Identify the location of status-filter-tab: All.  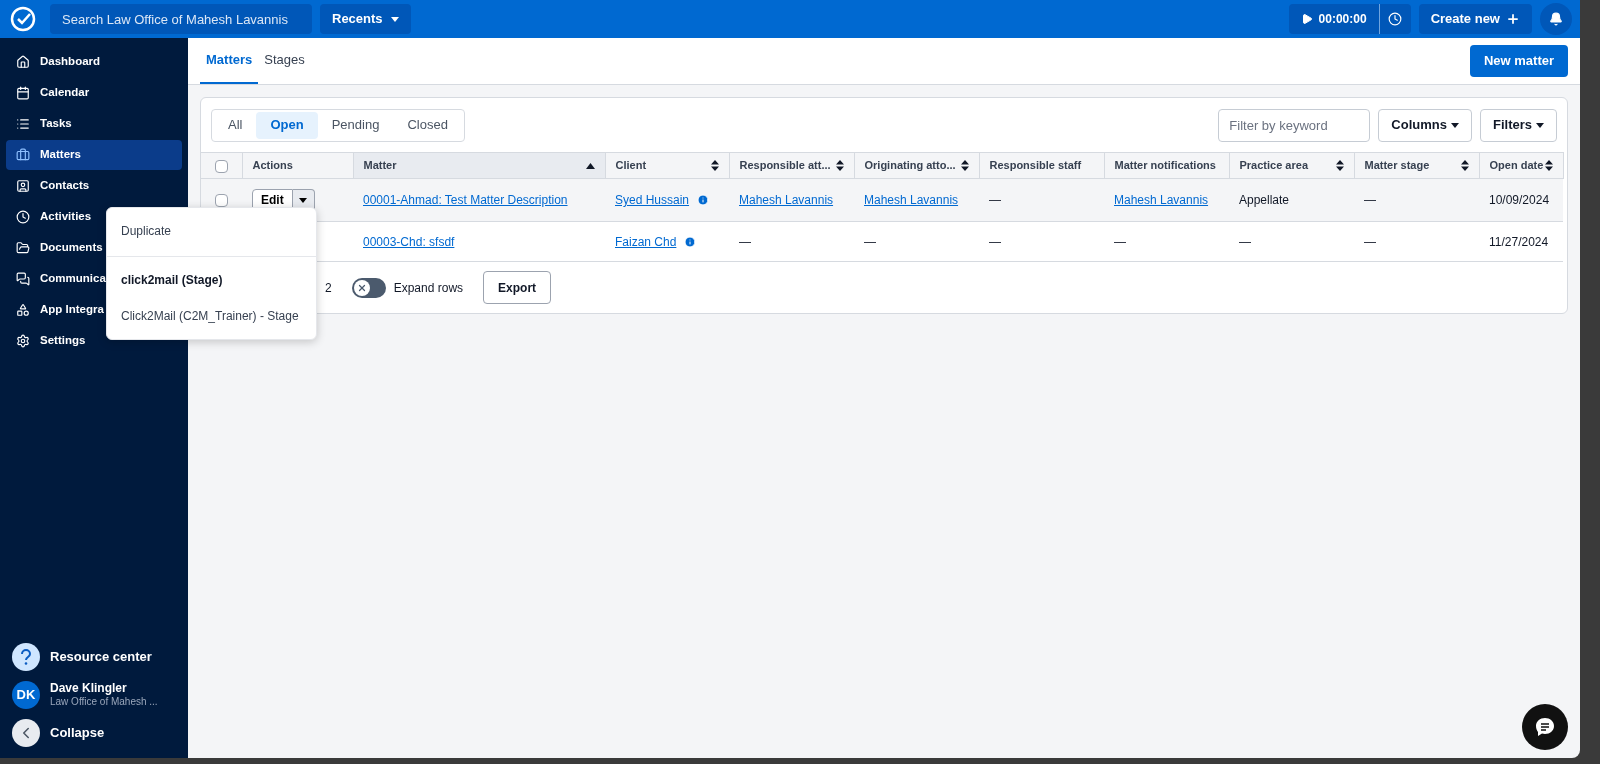
(235, 125).